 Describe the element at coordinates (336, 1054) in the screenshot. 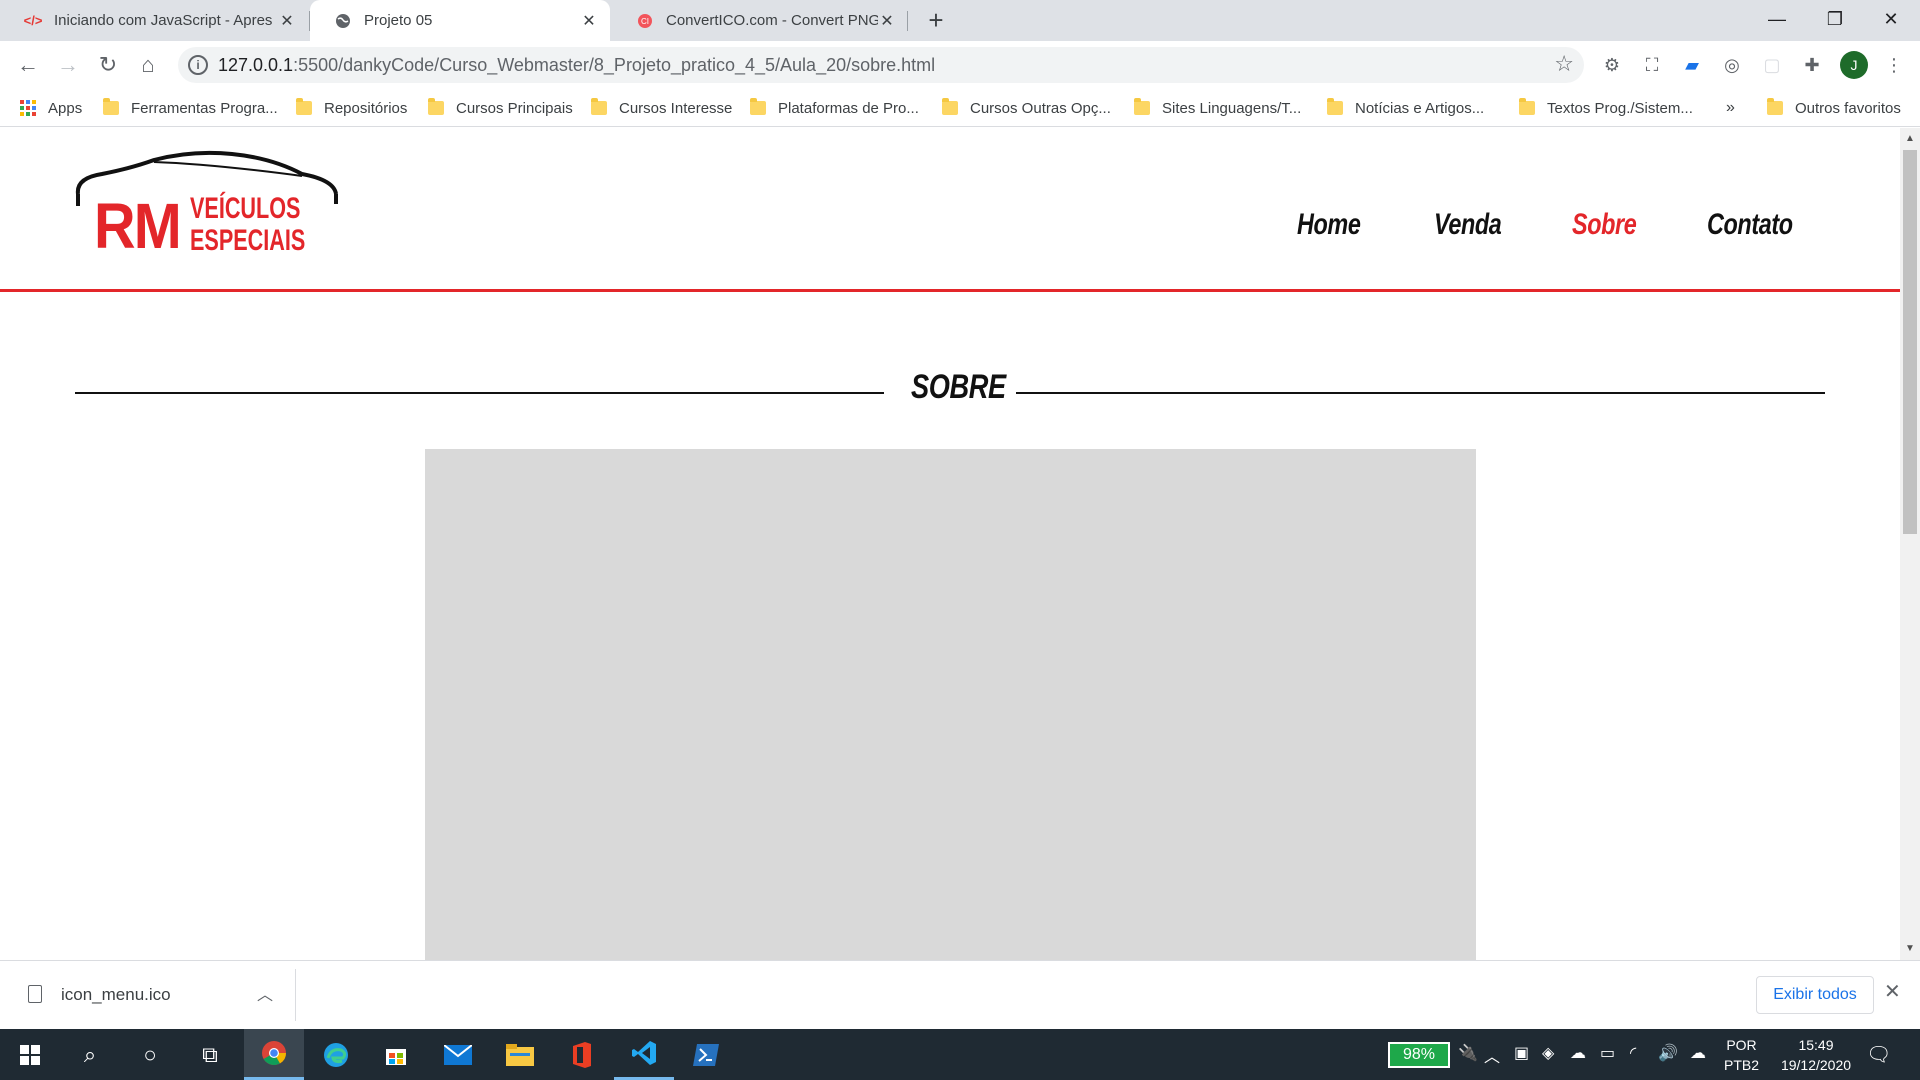

I see `edge-icon` at that location.